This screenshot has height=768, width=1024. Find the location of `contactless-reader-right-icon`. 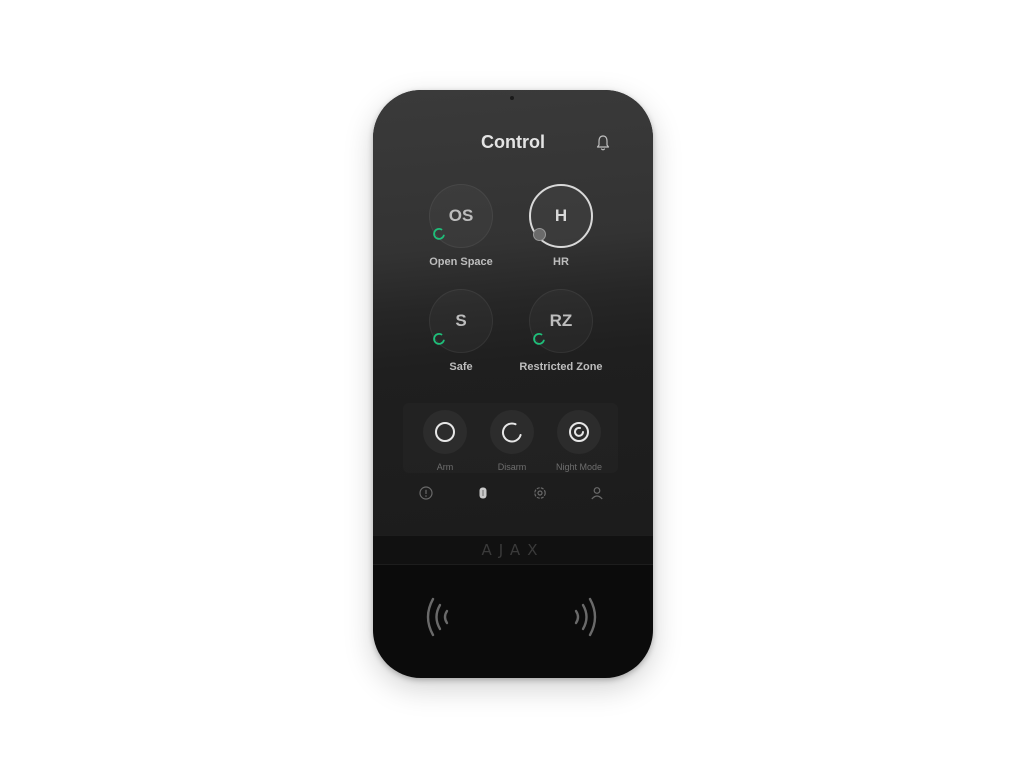

contactless-reader-right-icon is located at coordinates (585, 617).